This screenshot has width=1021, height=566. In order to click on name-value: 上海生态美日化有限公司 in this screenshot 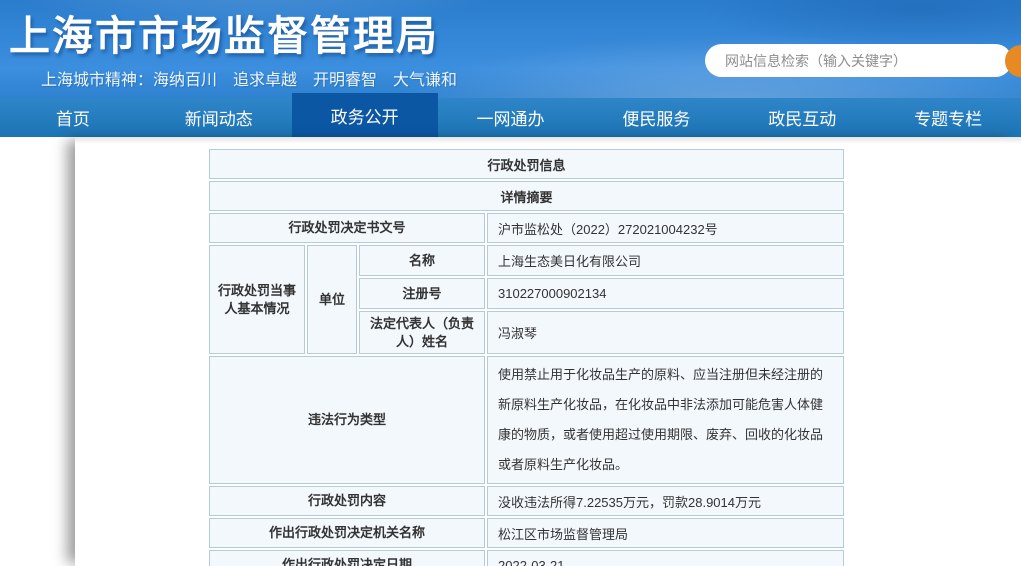, I will do `click(665, 260)`.